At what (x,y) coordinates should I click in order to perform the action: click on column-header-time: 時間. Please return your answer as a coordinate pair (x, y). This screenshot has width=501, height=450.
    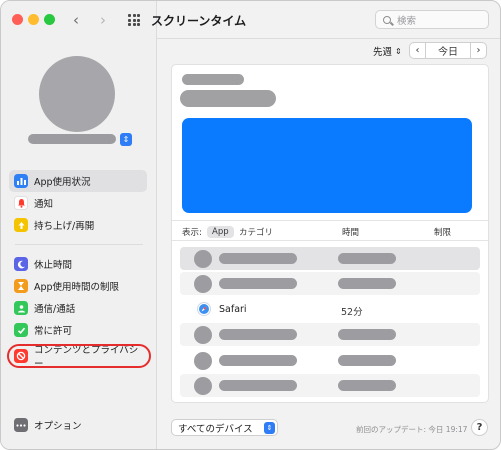
    Looking at the image, I should click on (350, 232).